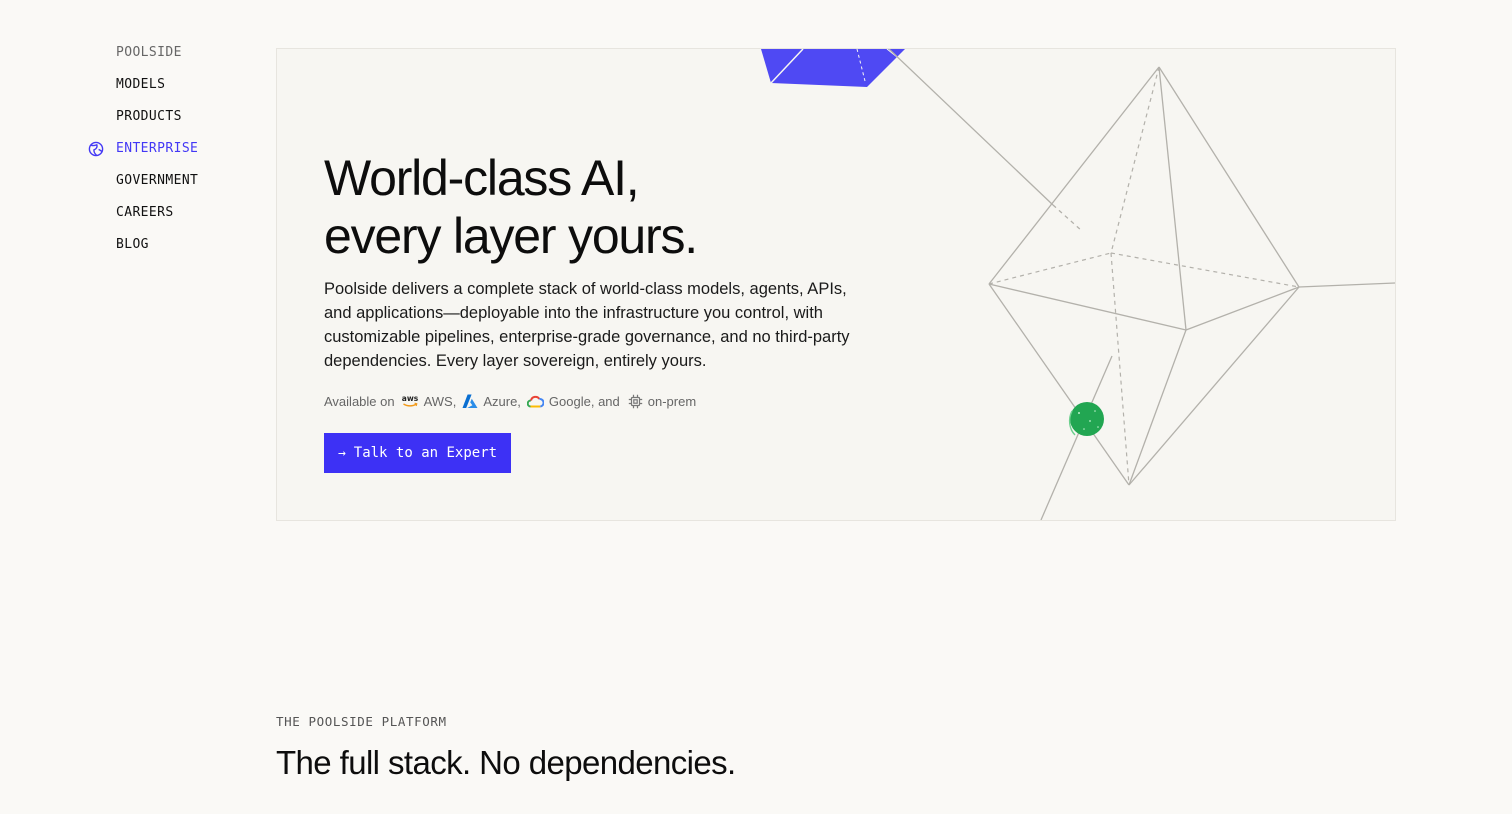 This screenshot has height=814, width=1512. I want to click on blue-shard, so click(833, 68).